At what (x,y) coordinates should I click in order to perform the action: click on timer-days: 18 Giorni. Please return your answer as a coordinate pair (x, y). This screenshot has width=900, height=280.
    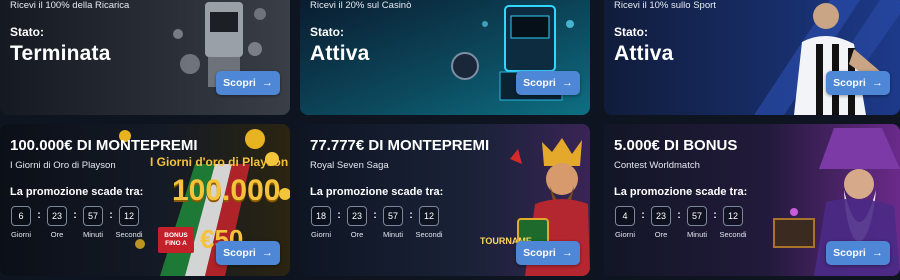
    Looking at the image, I should click on (321, 222).